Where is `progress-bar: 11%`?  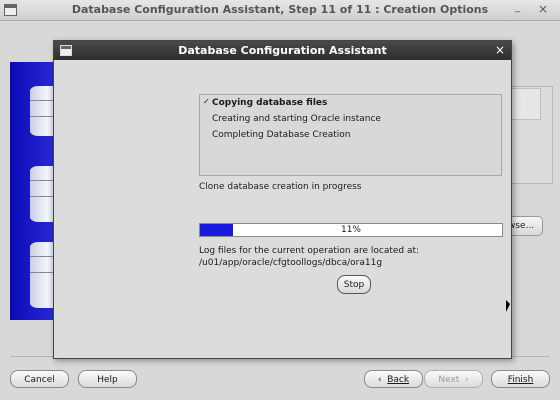 progress-bar: 11% is located at coordinates (351, 230).